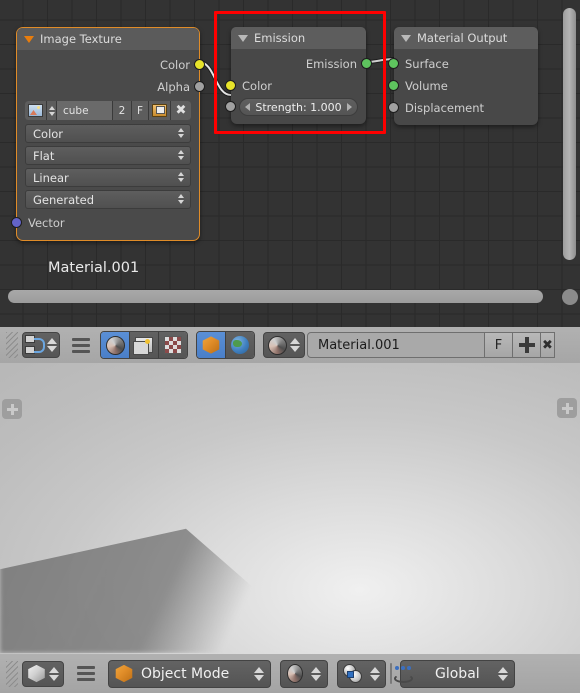  Describe the element at coordinates (417, 674) in the screenshot. I see `axis-gizmo-icon` at that location.